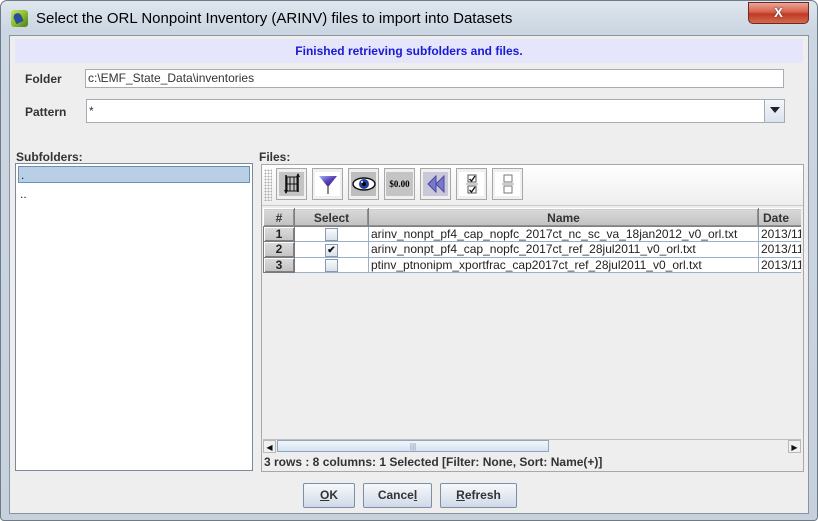  I want to click on view-columns-button, so click(363, 184).